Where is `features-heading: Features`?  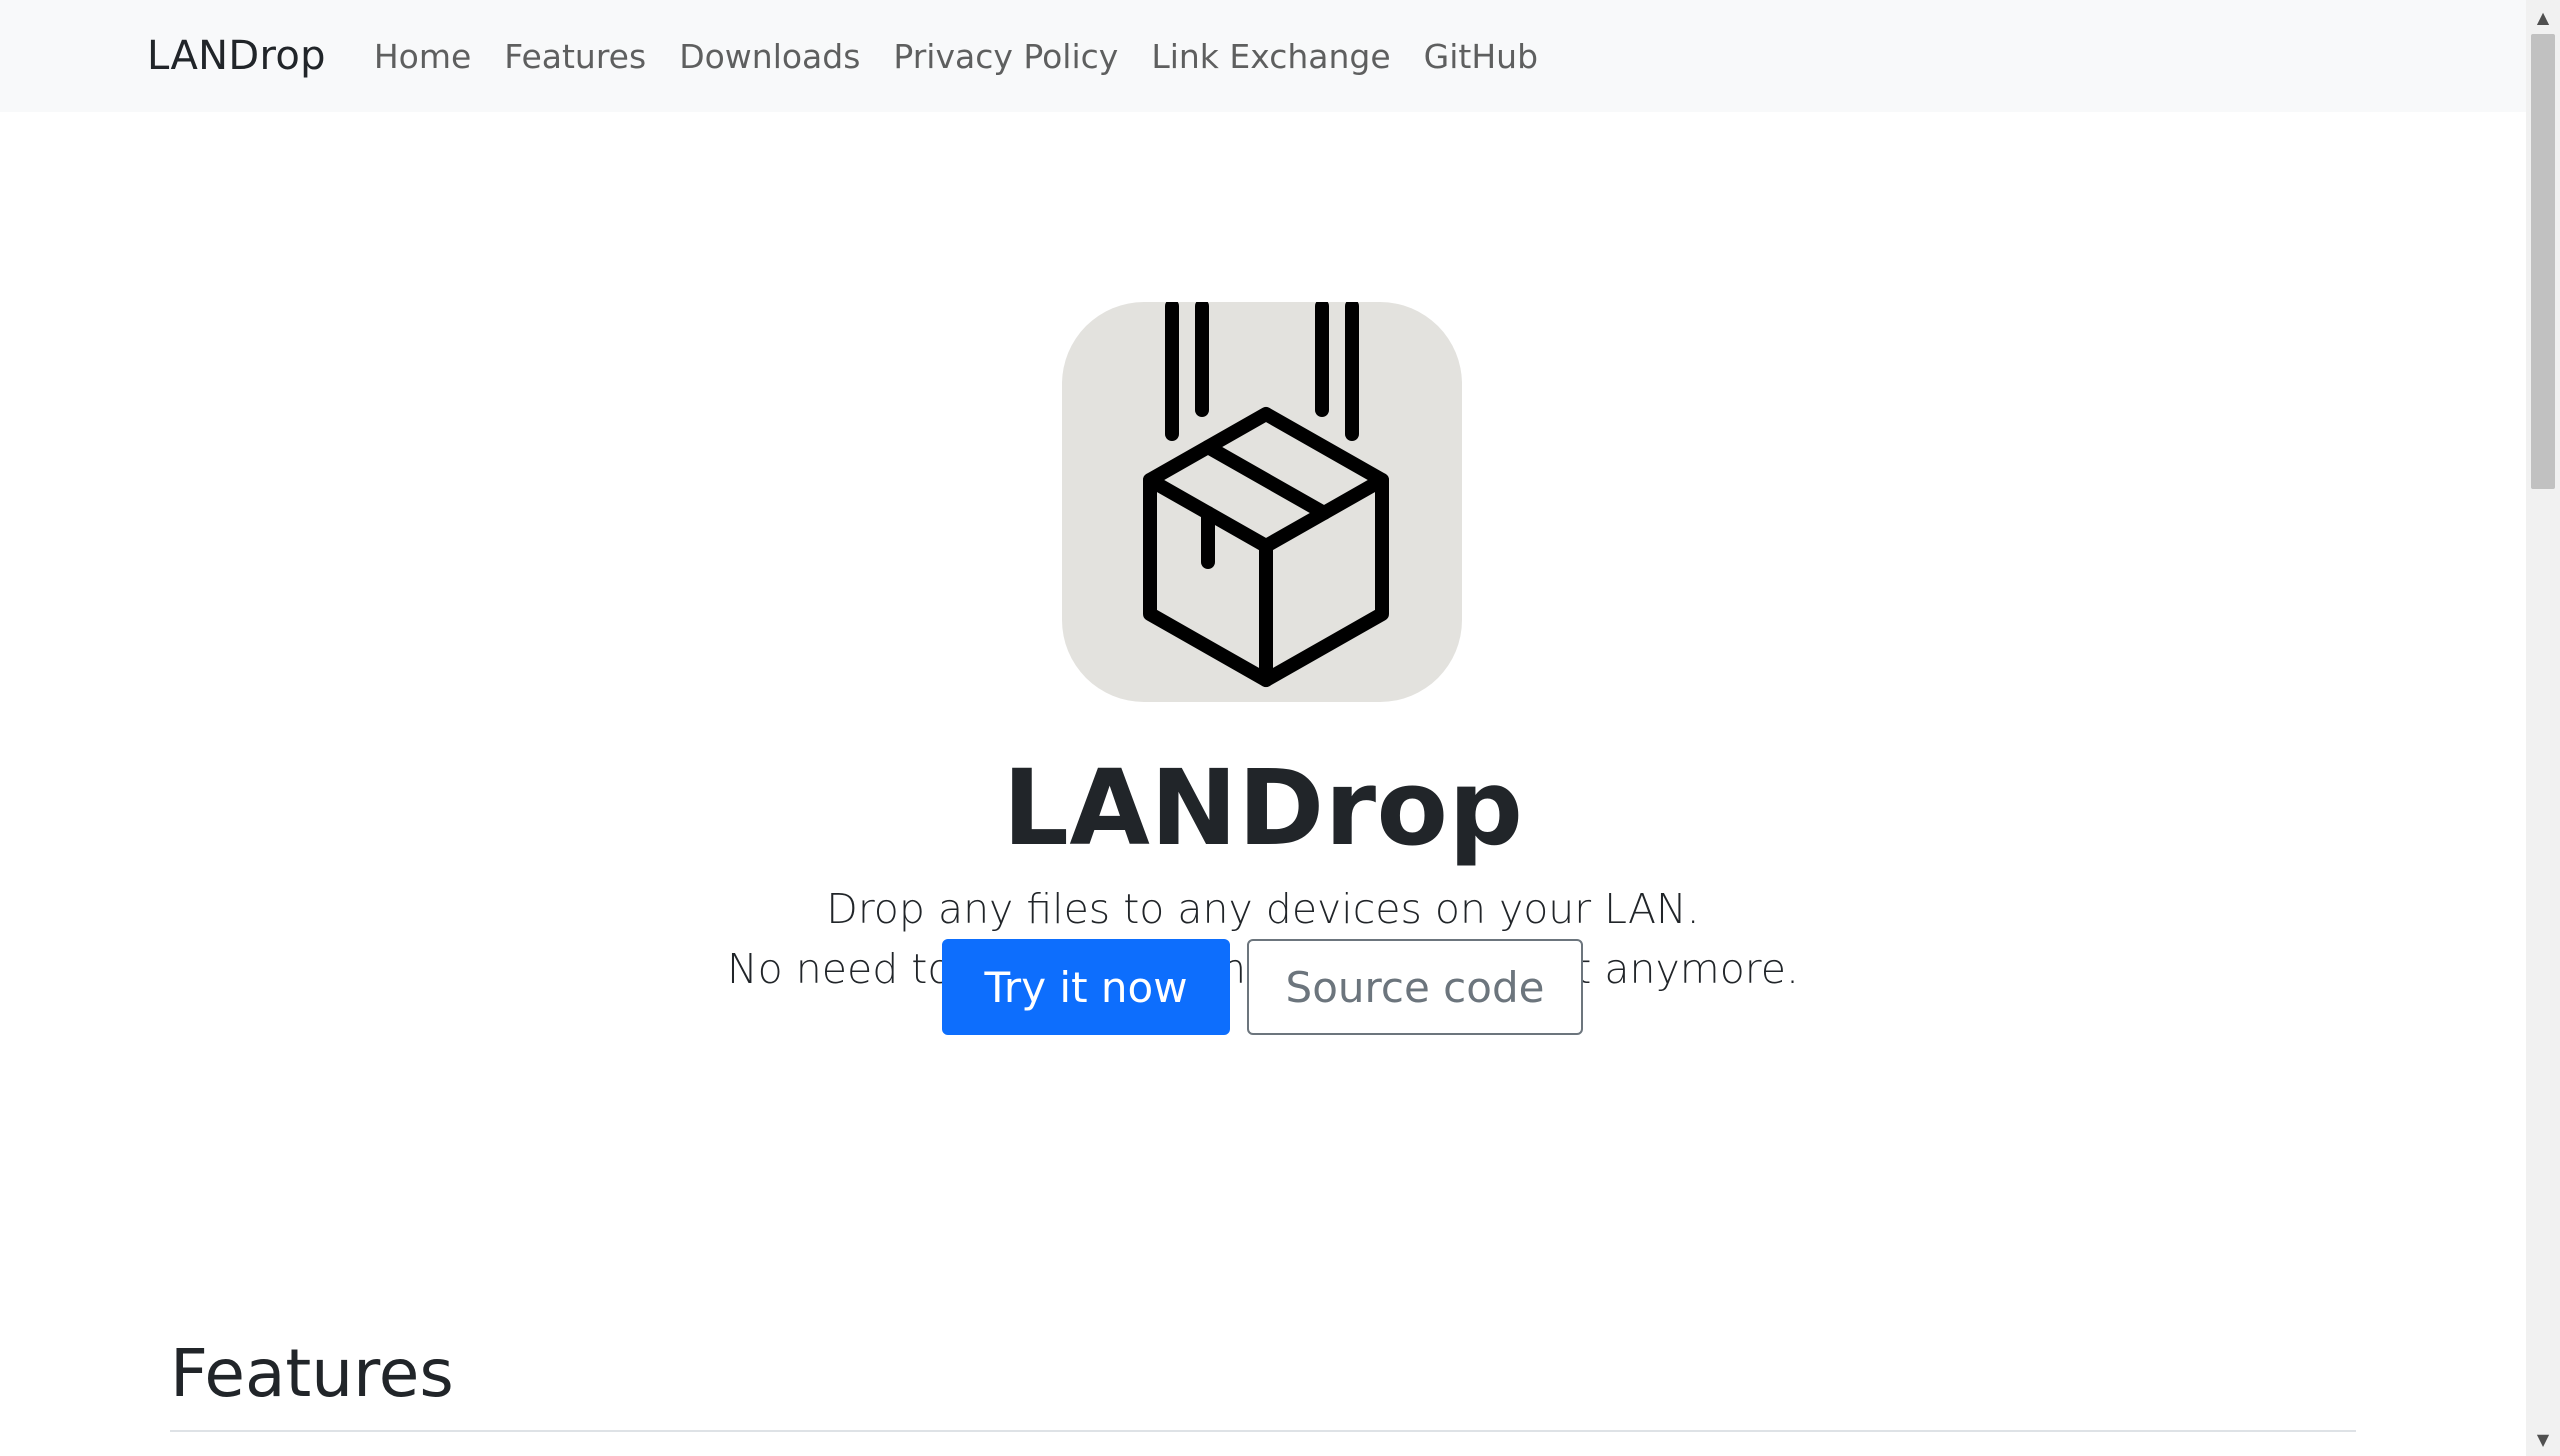 features-heading: Features is located at coordinates (312, 1373).